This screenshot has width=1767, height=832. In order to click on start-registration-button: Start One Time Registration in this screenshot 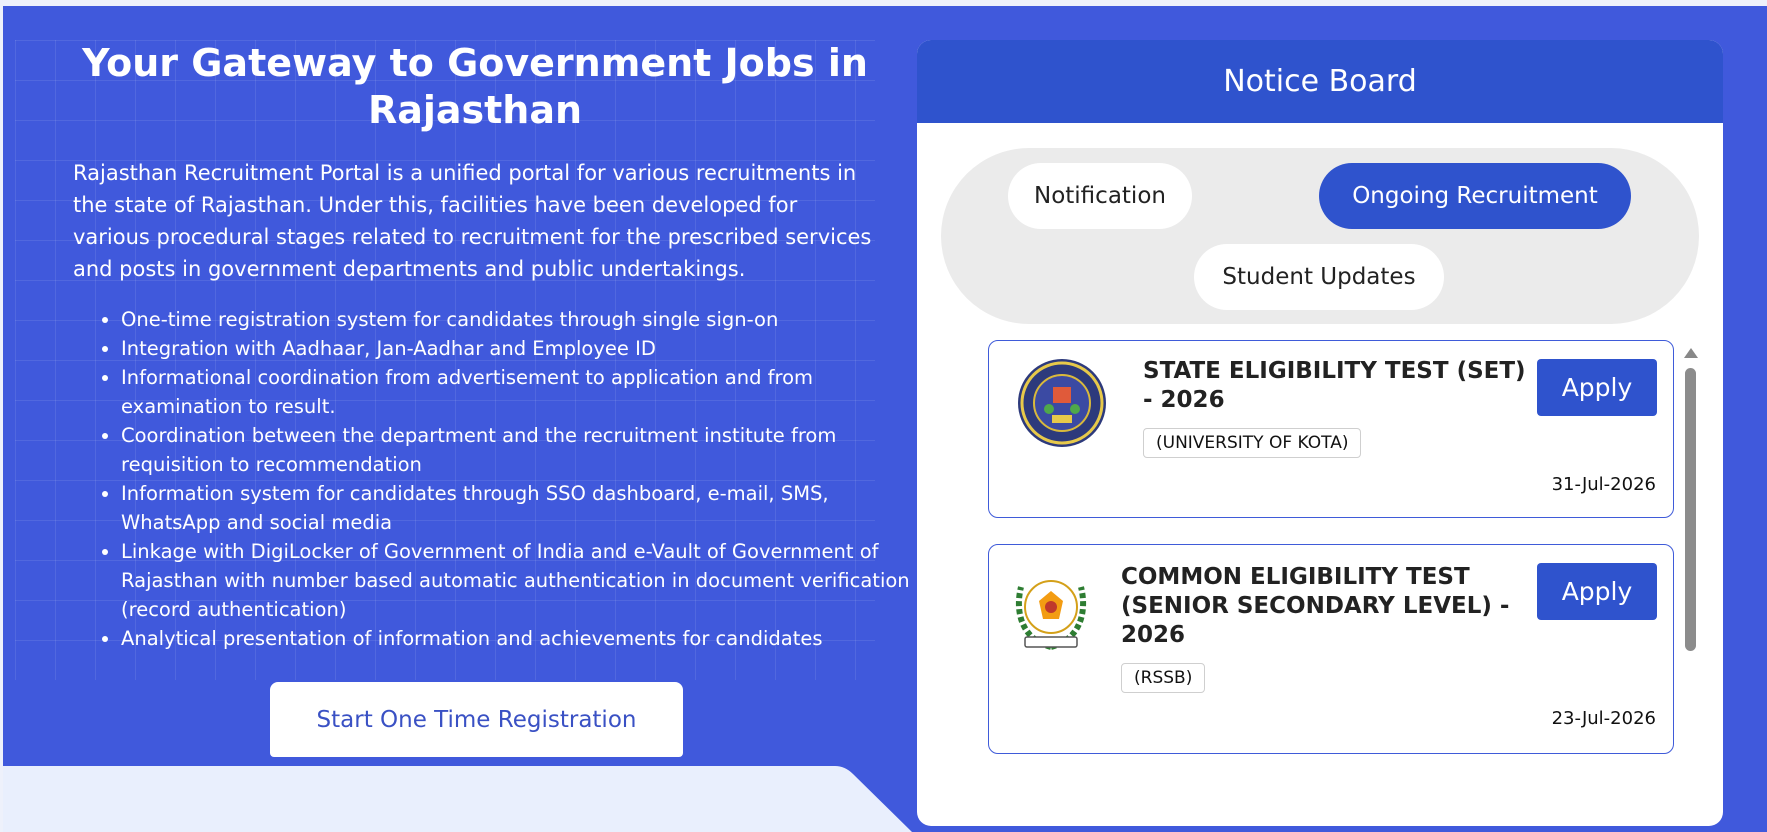, I will do `click(476, 719)`.